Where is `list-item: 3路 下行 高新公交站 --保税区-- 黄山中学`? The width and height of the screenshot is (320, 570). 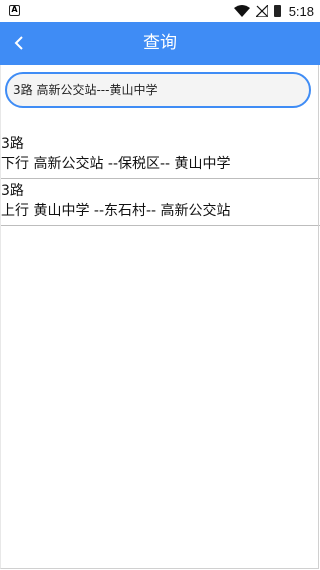
list-item: 3路 下行 高新公交站 --保税区-- 黄山中学 is located at coordinates (160, 155).